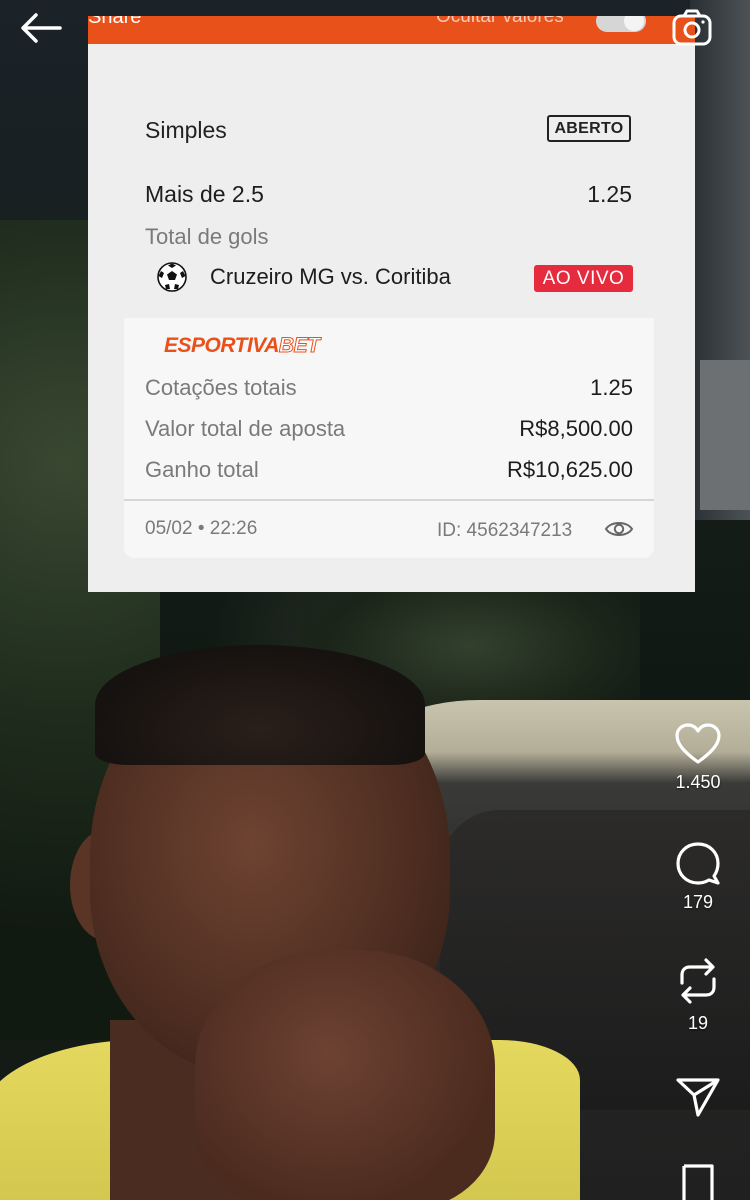  What do you see at coordinates (698, 1023) in the screenshot?
I see `repost-count: 19` at bounding box center [698, 1023].